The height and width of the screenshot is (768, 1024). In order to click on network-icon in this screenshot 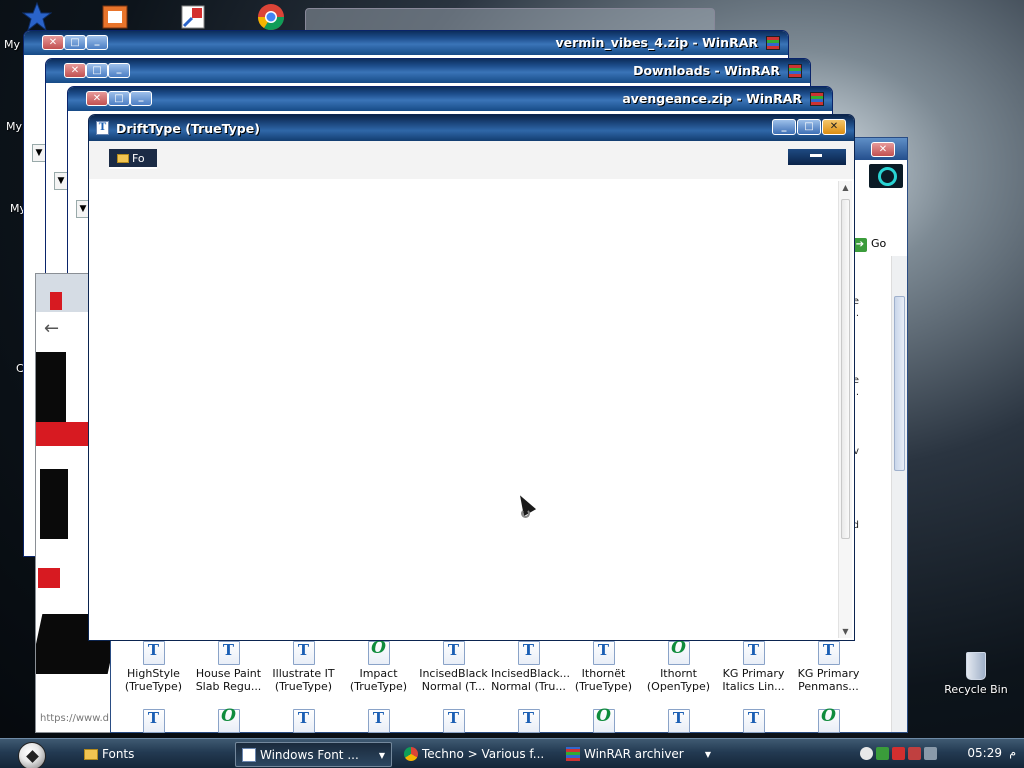, I will do `click(882, 753)`.